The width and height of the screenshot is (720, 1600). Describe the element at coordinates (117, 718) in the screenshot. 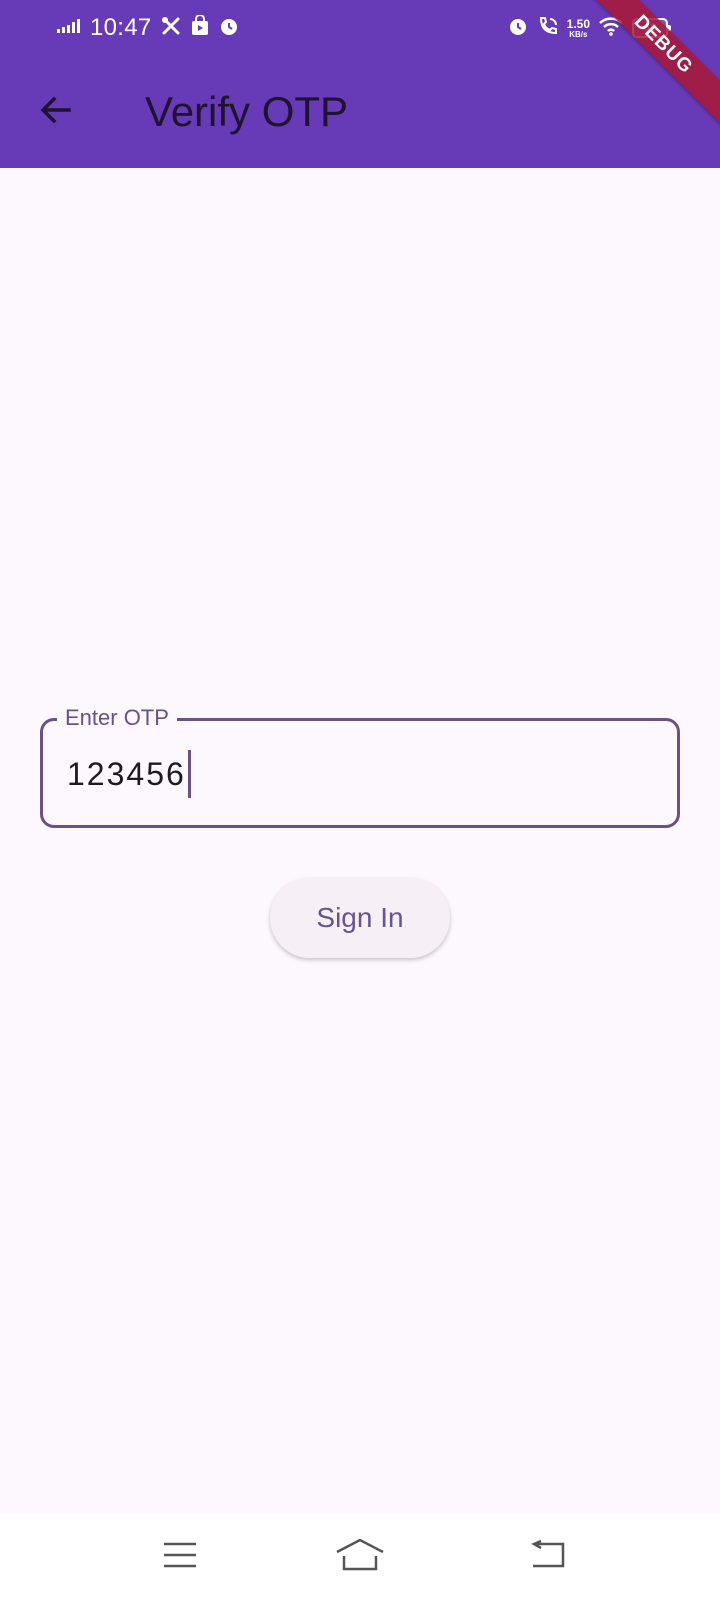

I see `otp-field-label: Enter OTP` at that location.